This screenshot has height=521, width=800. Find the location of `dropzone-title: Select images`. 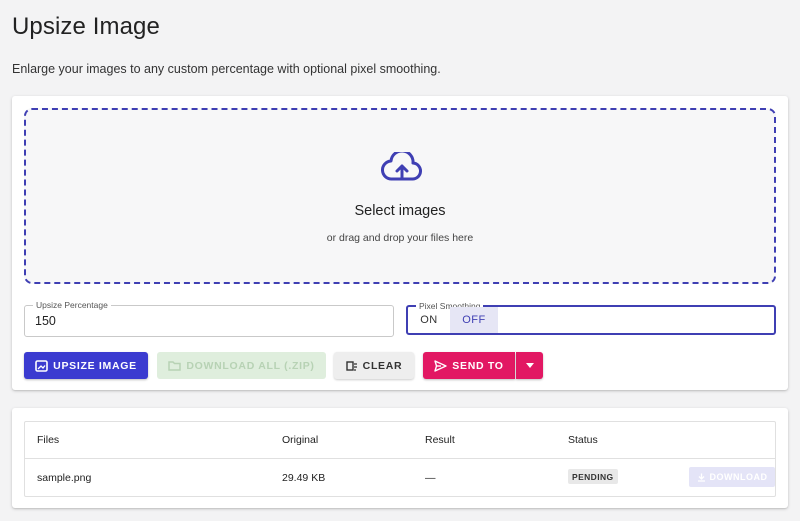

dropzone-title: Select images is located at coordinates (400, 211).